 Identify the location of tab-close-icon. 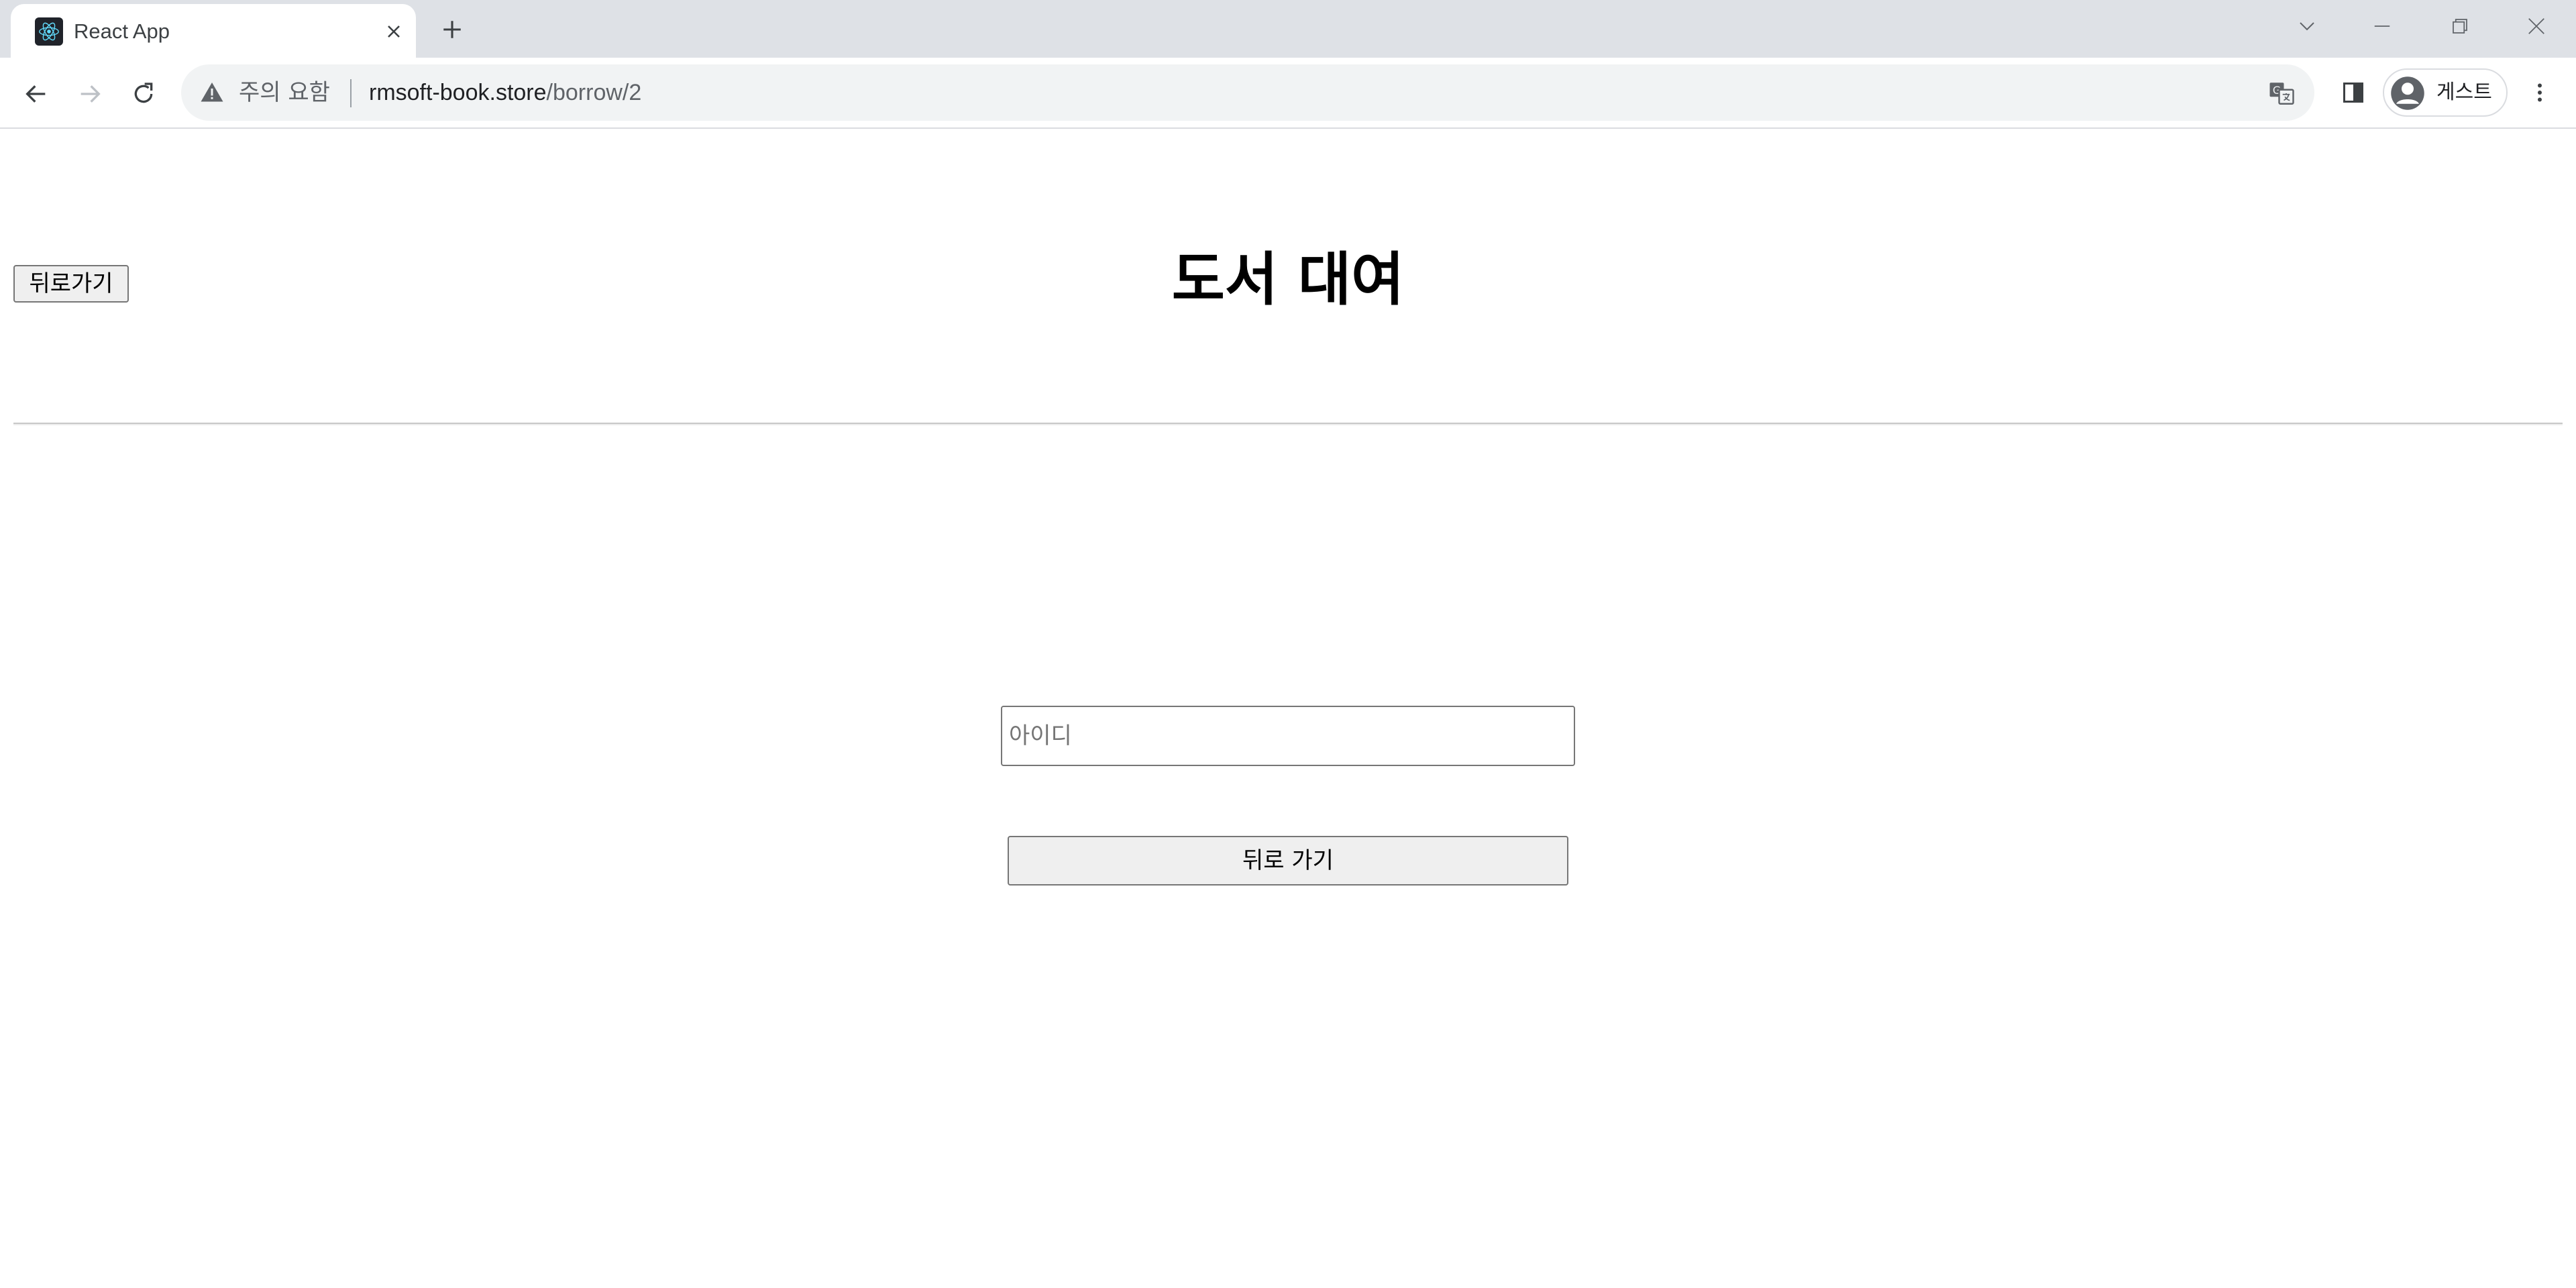
(394, 31).